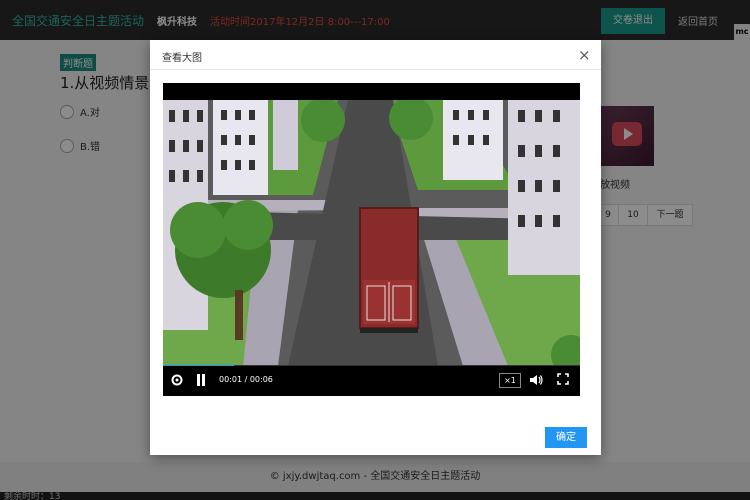  I want to click on modal-title: 查看大图, so click(182, 58).